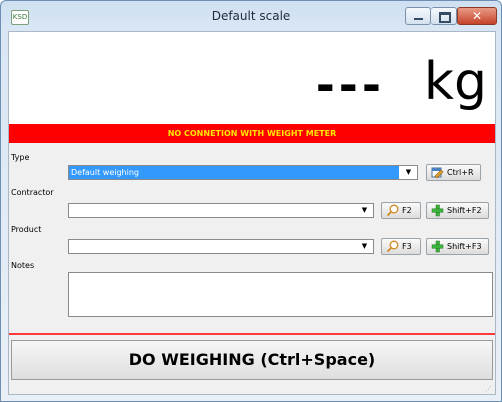 The width and height of the screenshot is (502, 402). I want to click on resize-grip-icon: ⋰, so click(489, 389).